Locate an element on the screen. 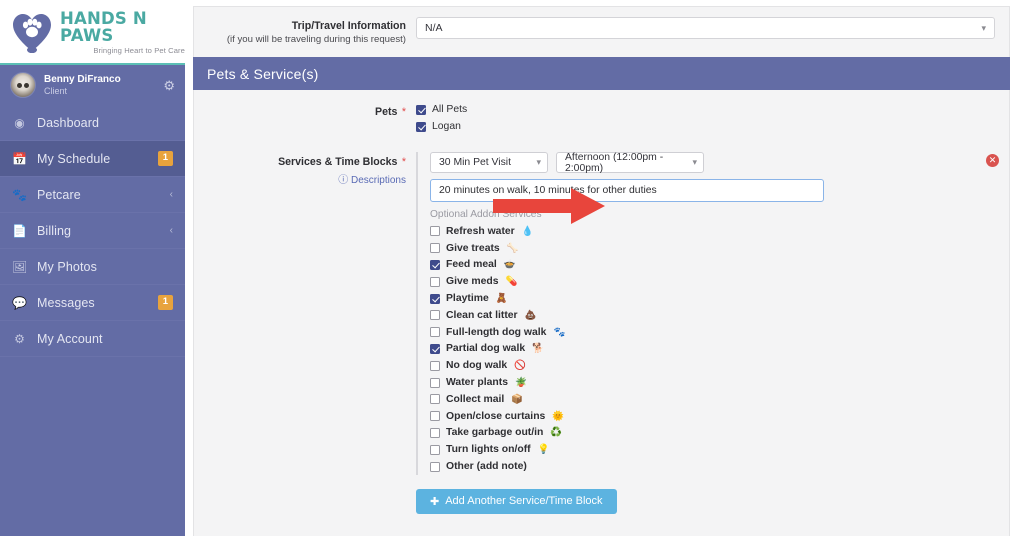 This screenshot has width=1024, height=536. pets-option-label: Logan is located at coordinates (446, 126).